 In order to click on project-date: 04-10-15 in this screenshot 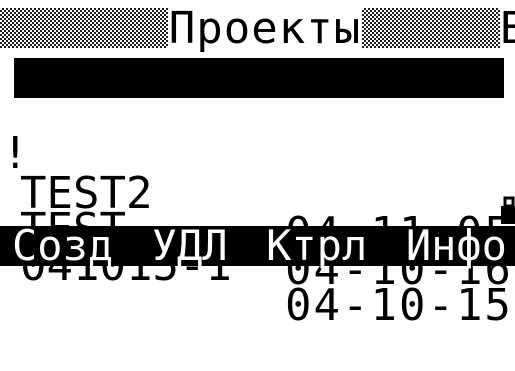, I will do `click(399, 305)`.